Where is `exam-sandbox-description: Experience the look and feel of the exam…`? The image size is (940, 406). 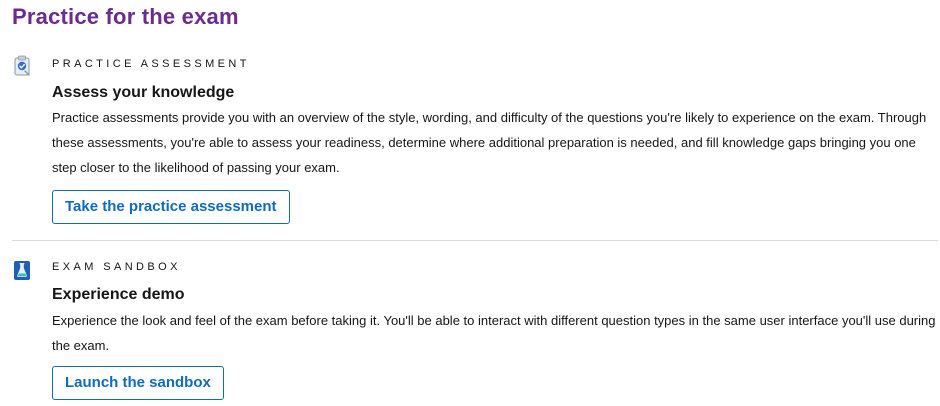 exam-sandbox-description: Experience the look and feel of the exam… is located at coordinates (494, 333).